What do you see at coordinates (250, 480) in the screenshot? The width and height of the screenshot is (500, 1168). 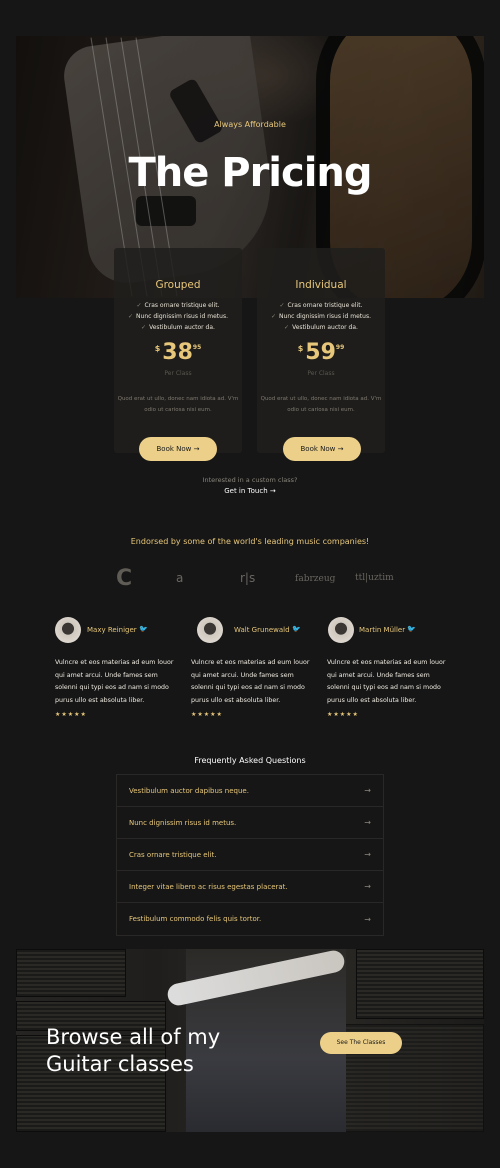 I see `custom-class-question: Interested in a custom class?` at bounding box center [250, 480].